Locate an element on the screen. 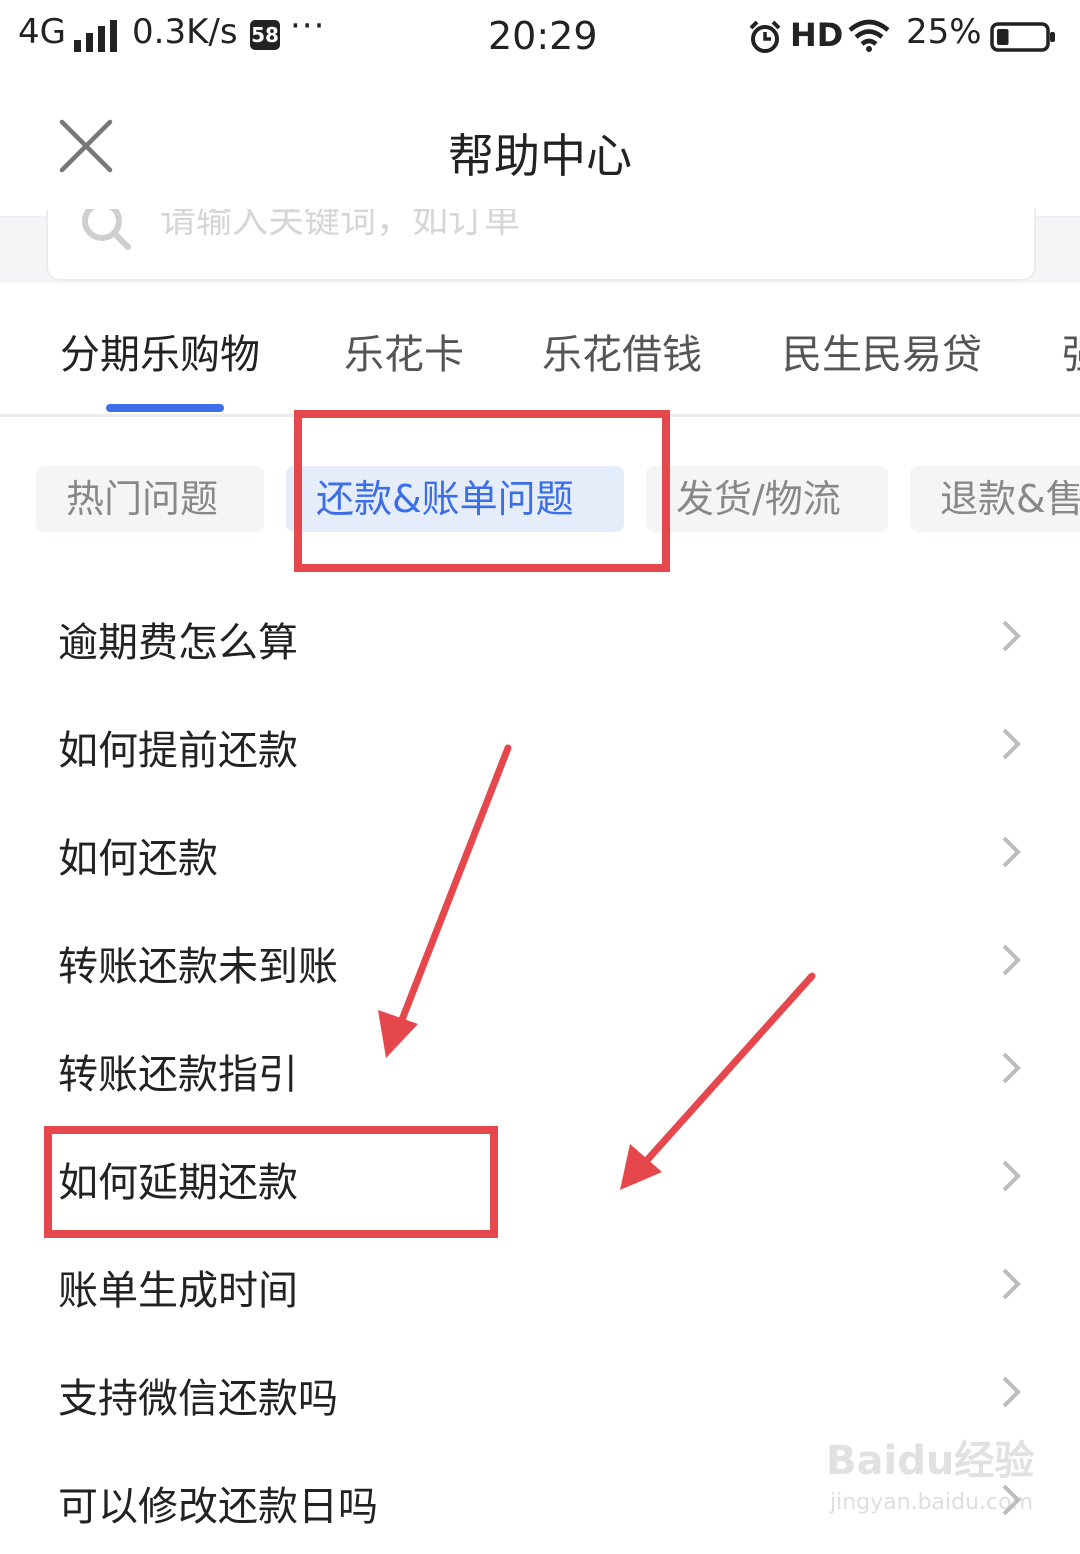 The width and height of the screenshot is (1080, 1554). tab-fenqile-shopping: 分期乐购物 is located at coordinates (160, 351).